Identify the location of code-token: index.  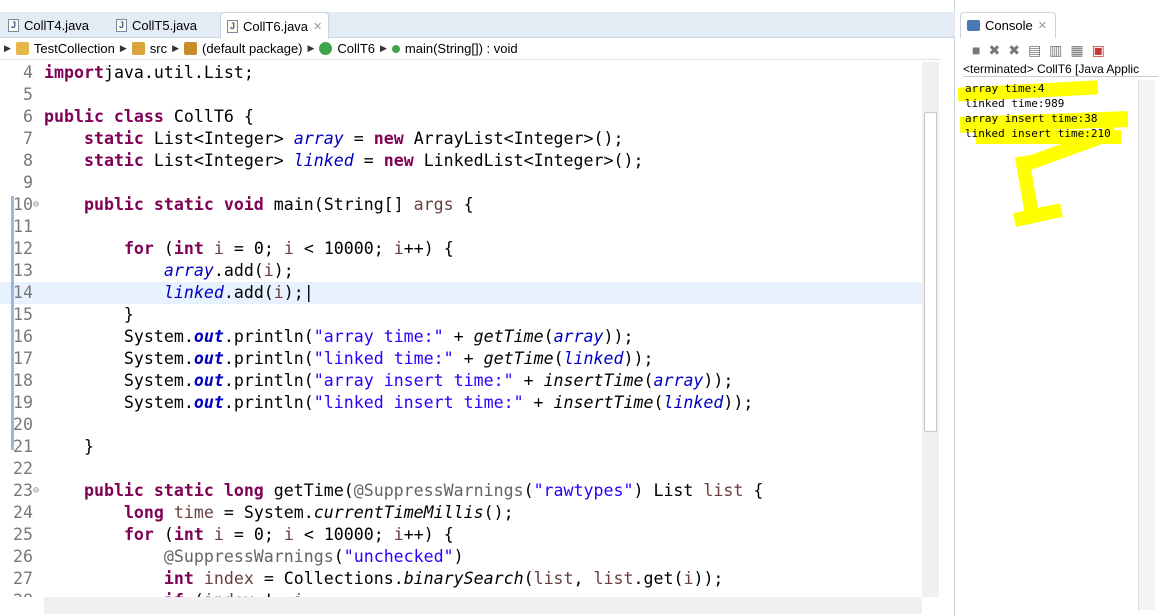
(228, 578).